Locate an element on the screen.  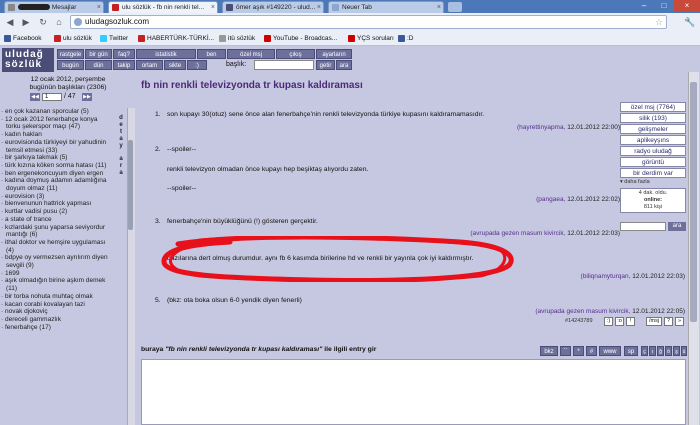
asterisk-button: * is located at coordinates (578, 351).